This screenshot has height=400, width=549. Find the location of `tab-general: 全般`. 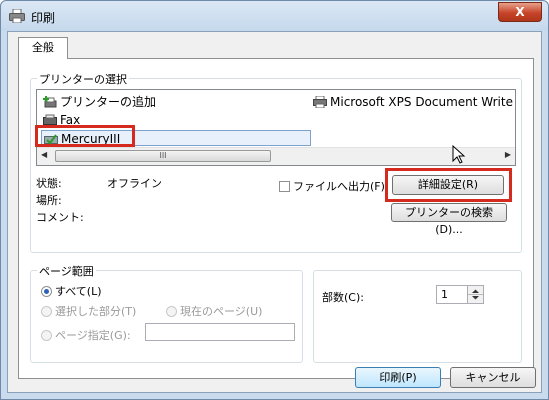

tab-general: 全般 is located at coordinates (43, 48).